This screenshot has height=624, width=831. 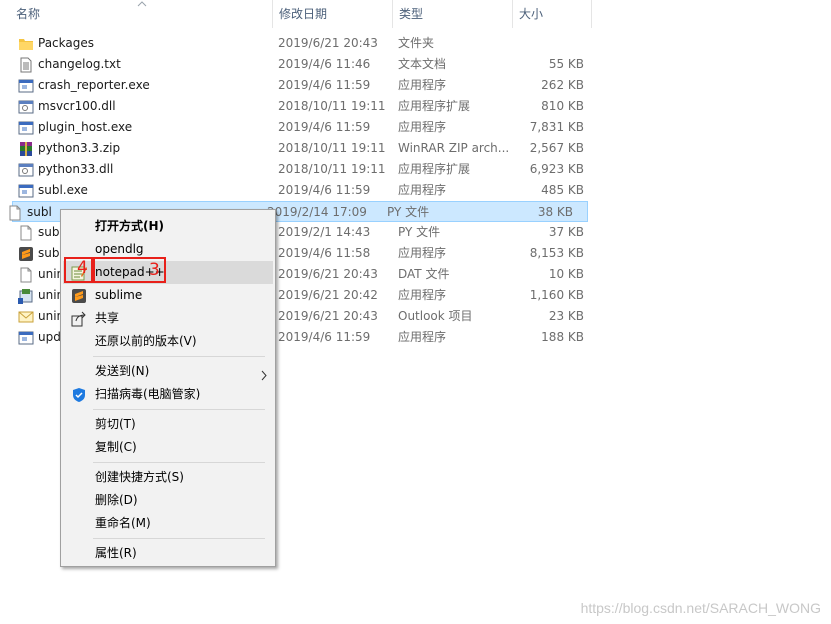 What do you see at coordinates (435, 316) in the screenshot?
I see `file-type: Outlook 项目` at bounding box center [435, 316].